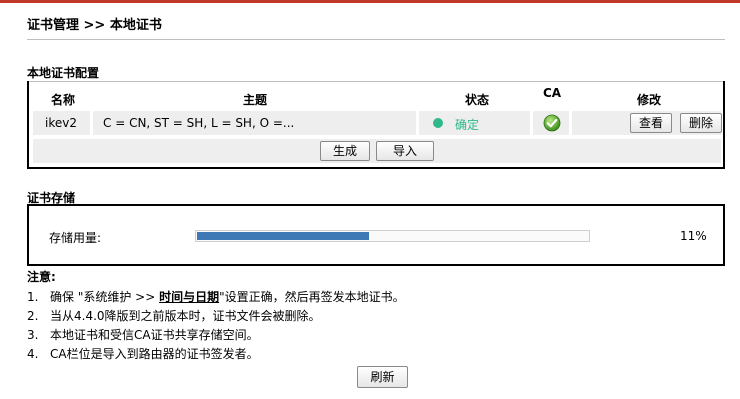 The width and height of the screenshot is (740, 399). I want to click on notes-title: 注意:, so click(41, 277).